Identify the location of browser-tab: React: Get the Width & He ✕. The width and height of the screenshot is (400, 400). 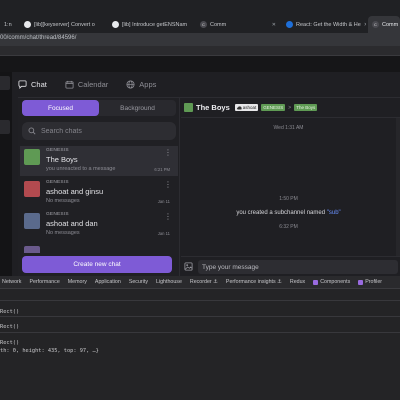
(324, 24).